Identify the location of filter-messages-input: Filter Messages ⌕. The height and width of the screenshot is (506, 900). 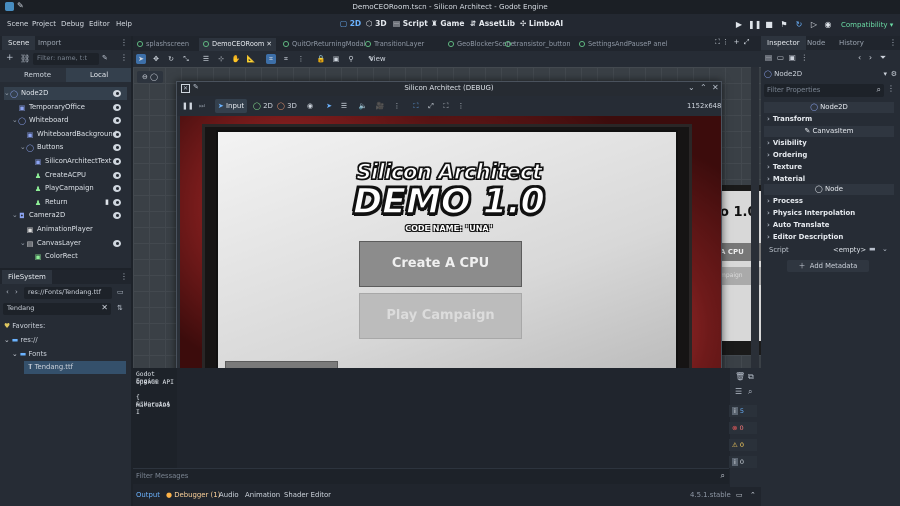
(431, 476).